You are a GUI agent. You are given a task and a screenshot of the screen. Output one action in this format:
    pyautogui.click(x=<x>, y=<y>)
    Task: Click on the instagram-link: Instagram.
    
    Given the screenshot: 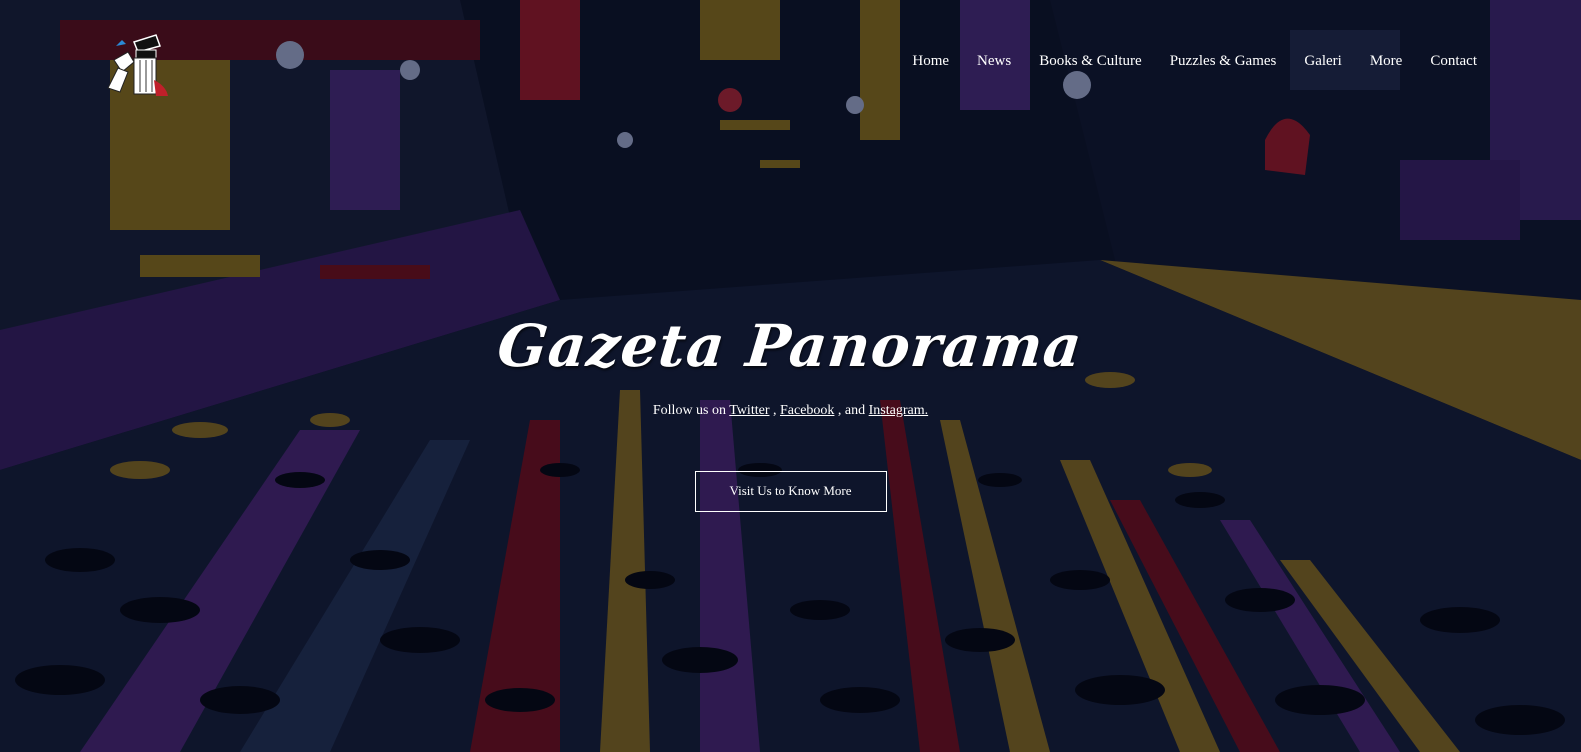 What is the action you would take?
    pyautogui.click(x=898, y=410)
    